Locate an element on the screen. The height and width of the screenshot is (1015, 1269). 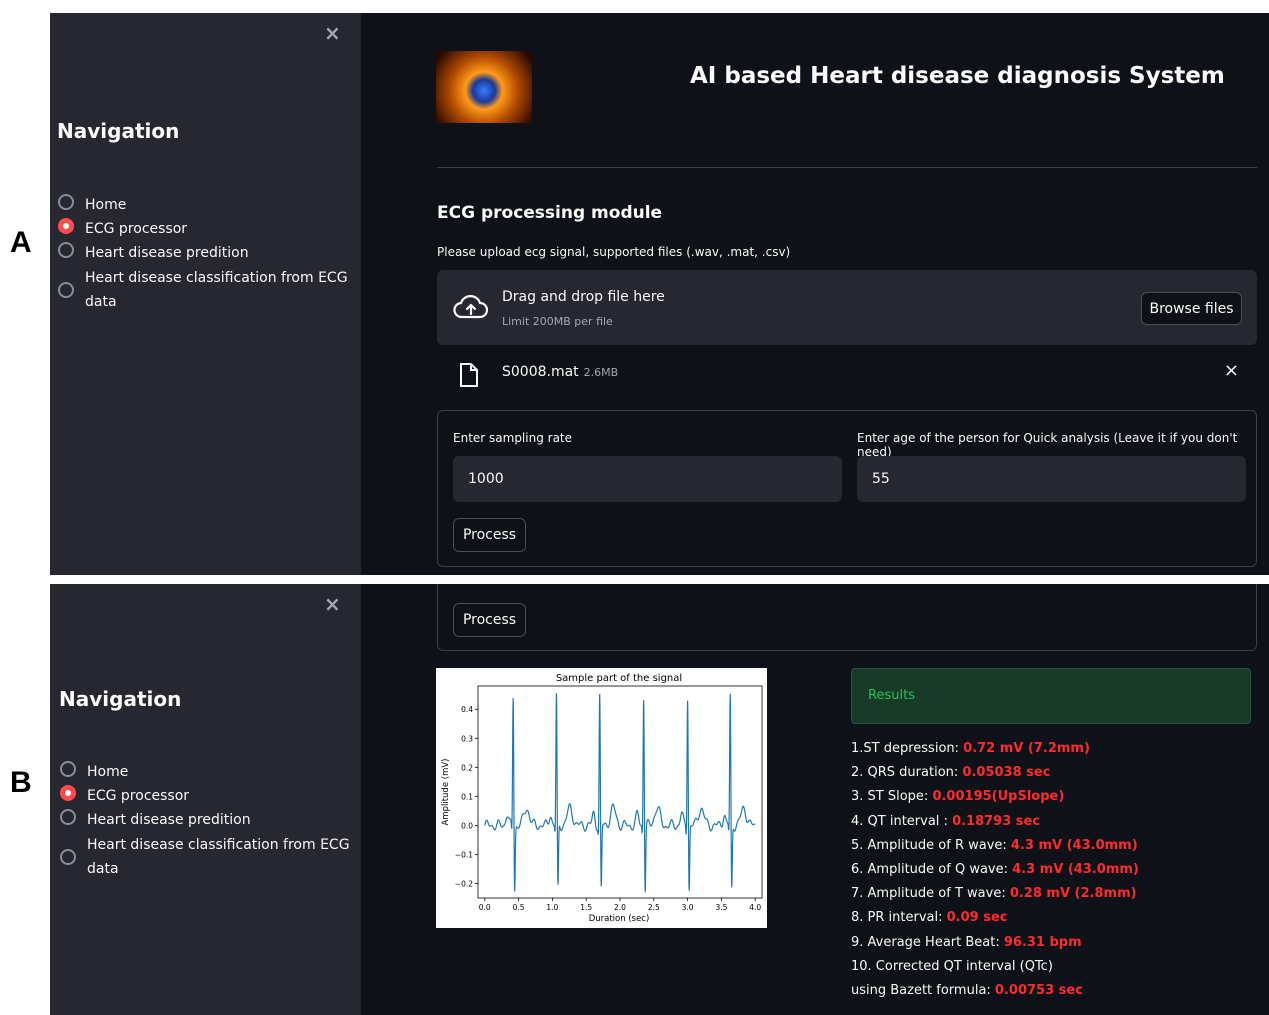
y-axis: 0.4 0.3 0.2 0.1 0.0 −0.1 −0.2 is located at coordinates (466, 796).